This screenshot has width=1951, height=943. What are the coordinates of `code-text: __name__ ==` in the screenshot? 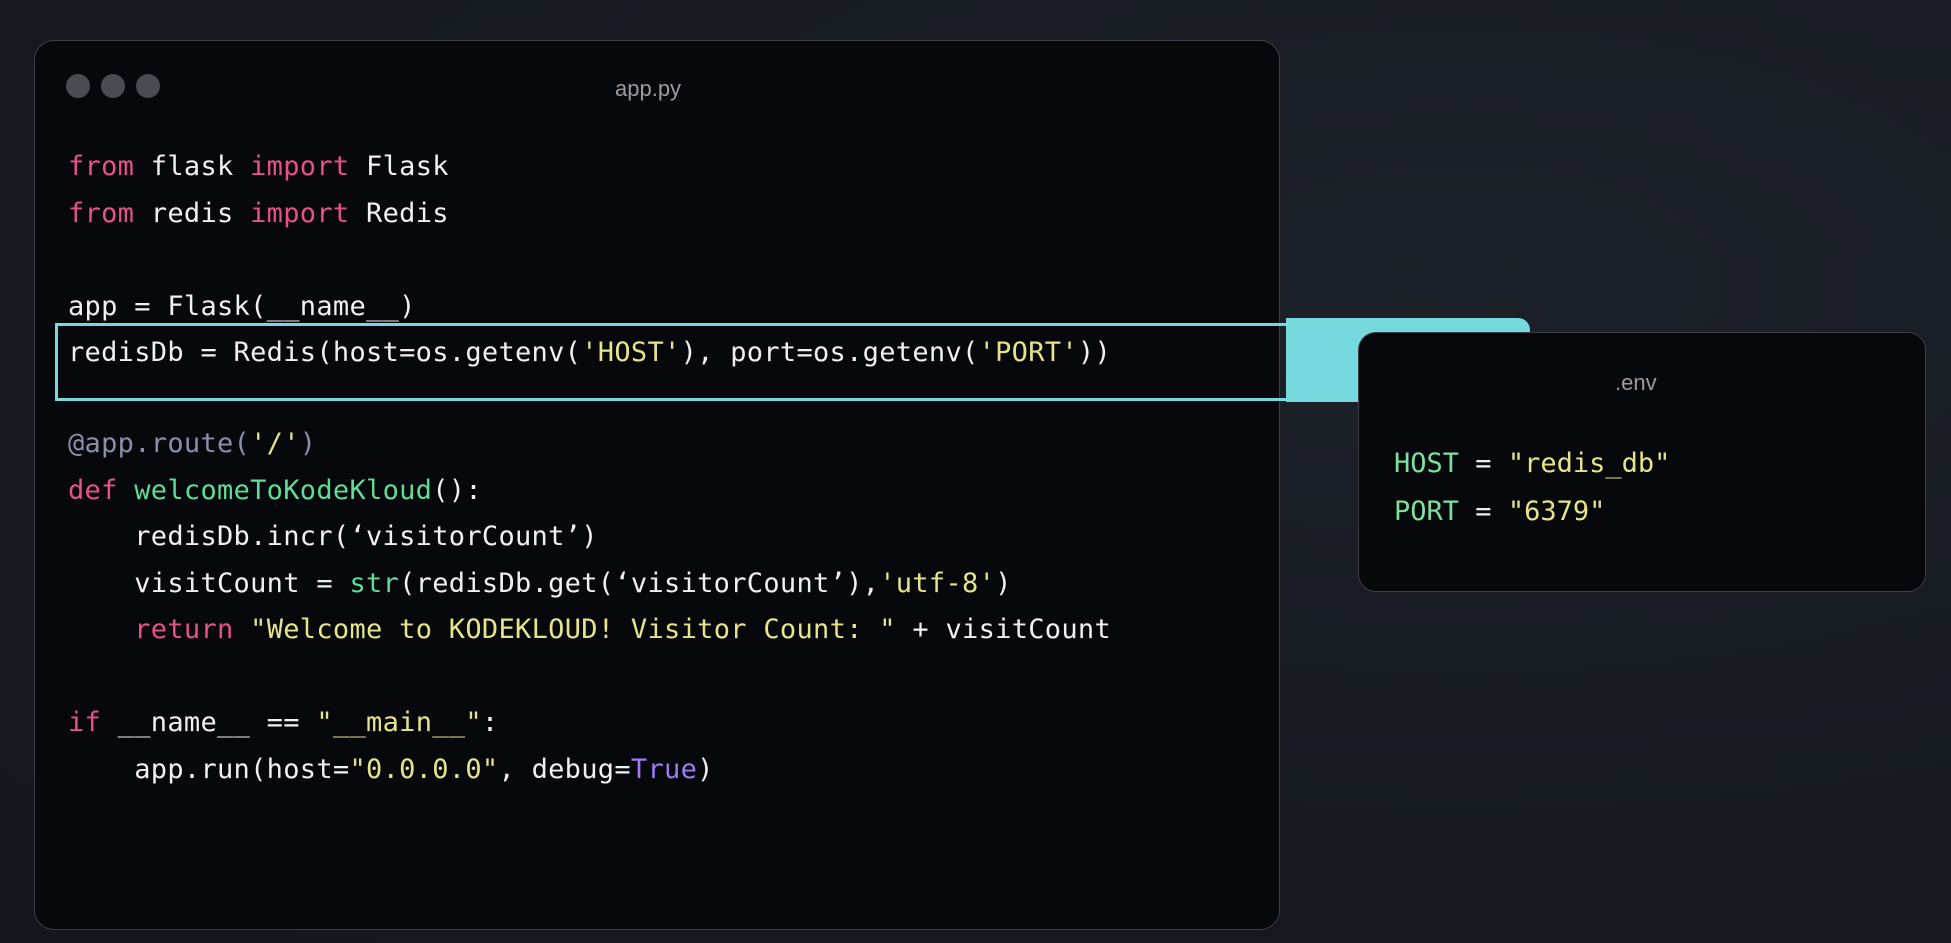 It's located at (209, 722).